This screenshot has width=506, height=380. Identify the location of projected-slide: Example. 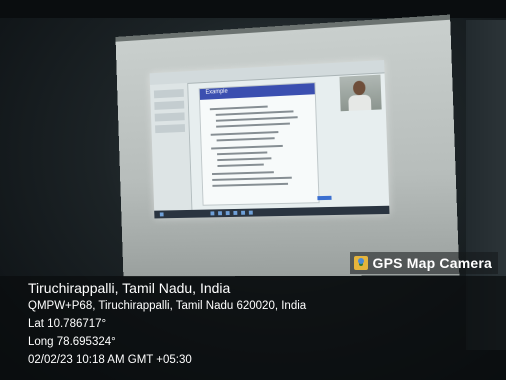
(259, 144).